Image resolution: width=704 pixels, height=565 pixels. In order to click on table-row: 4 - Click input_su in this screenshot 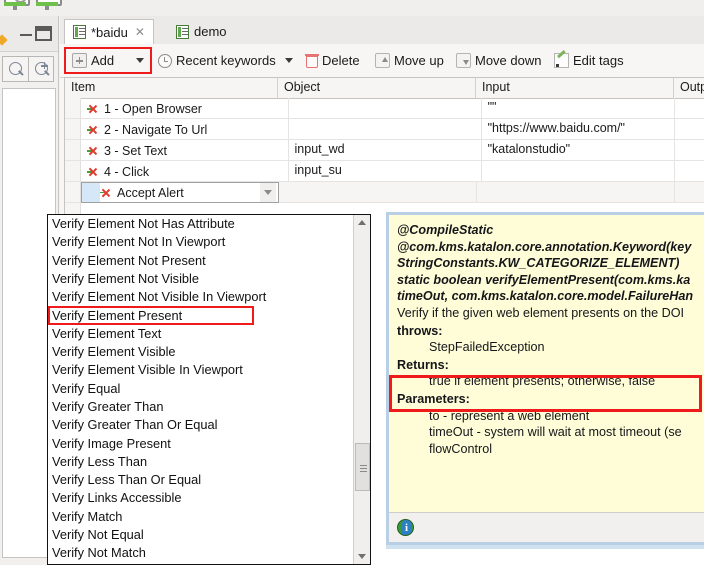, I will do `click(384, 171)`.